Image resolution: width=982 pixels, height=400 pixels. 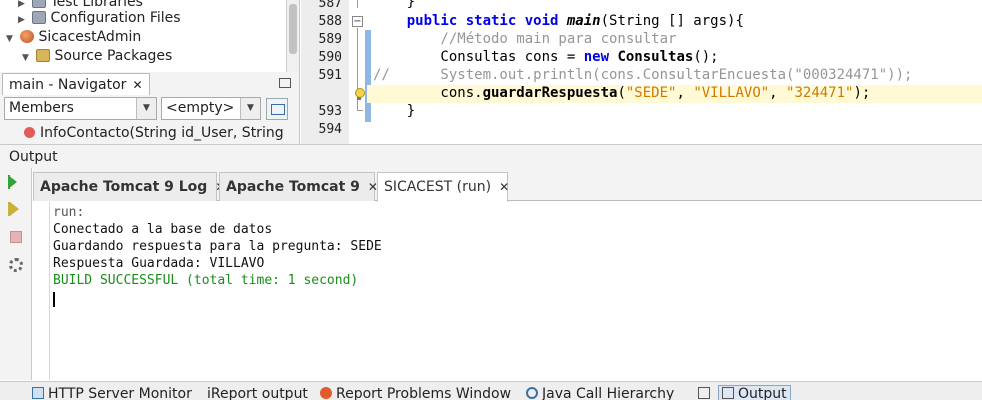 I want to click on navigator-item-label: InfoContacto(String id_User, String, so click(x=162, y=133).